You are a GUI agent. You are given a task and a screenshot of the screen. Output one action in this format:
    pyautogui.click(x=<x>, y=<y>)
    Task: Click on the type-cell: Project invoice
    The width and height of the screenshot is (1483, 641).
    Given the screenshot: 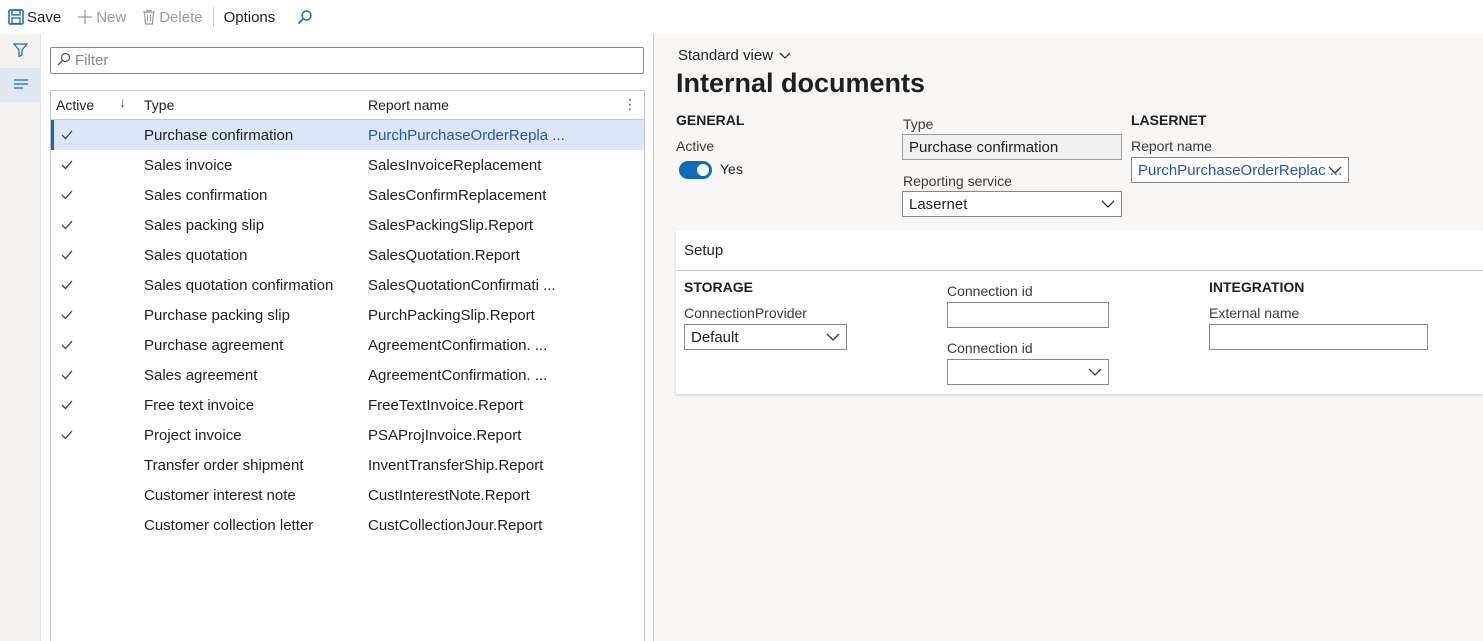 What is the action you would take?
    pyautogui.click(x=193, y=435)
    